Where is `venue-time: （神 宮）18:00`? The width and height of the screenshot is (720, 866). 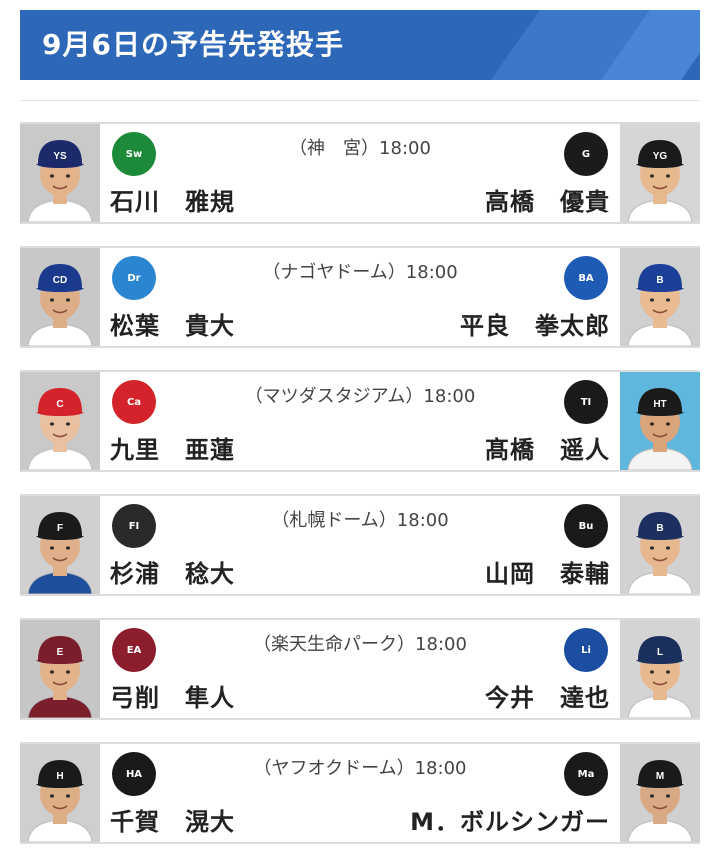 venue-time: （神 宮）18:00 is located at coordinates (360, 148).